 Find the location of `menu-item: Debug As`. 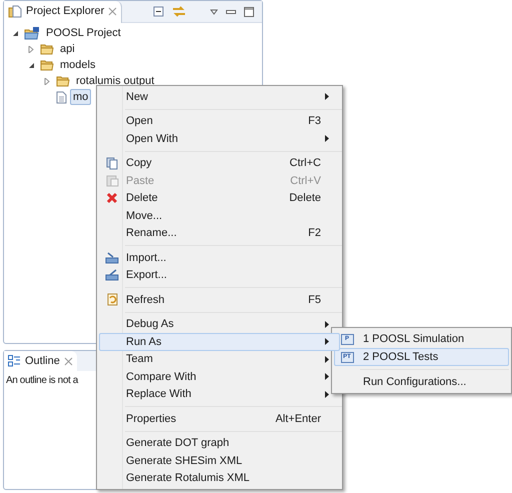

menu-item: Debug As is located at coordinates (219, 324).